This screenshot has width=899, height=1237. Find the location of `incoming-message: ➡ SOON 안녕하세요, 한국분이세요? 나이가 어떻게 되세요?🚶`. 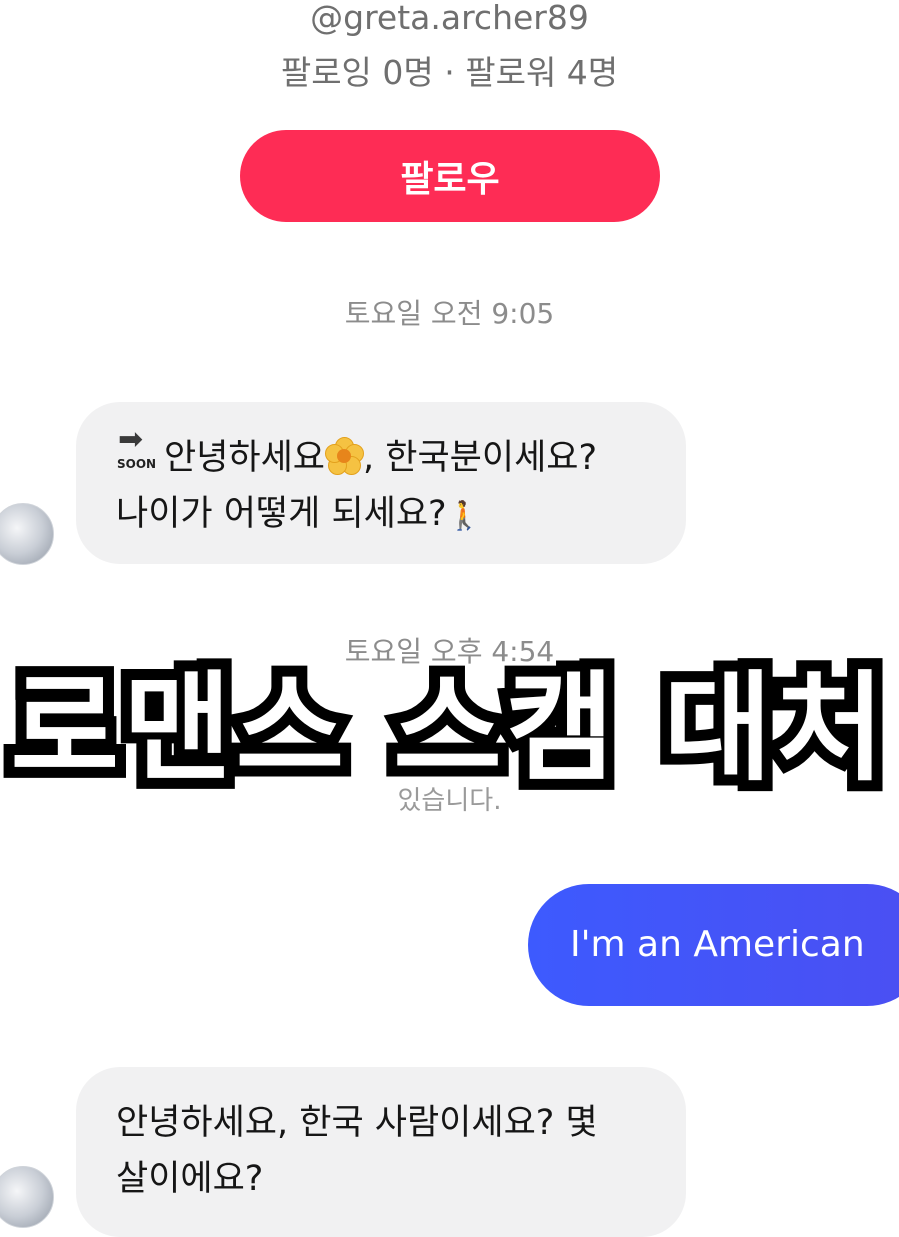

incoming-message: ➡ SOON 안녕하세요, 한국분이세요? 나이가 어떻게 되세요?🚶 is located at coordinates (381, 483).